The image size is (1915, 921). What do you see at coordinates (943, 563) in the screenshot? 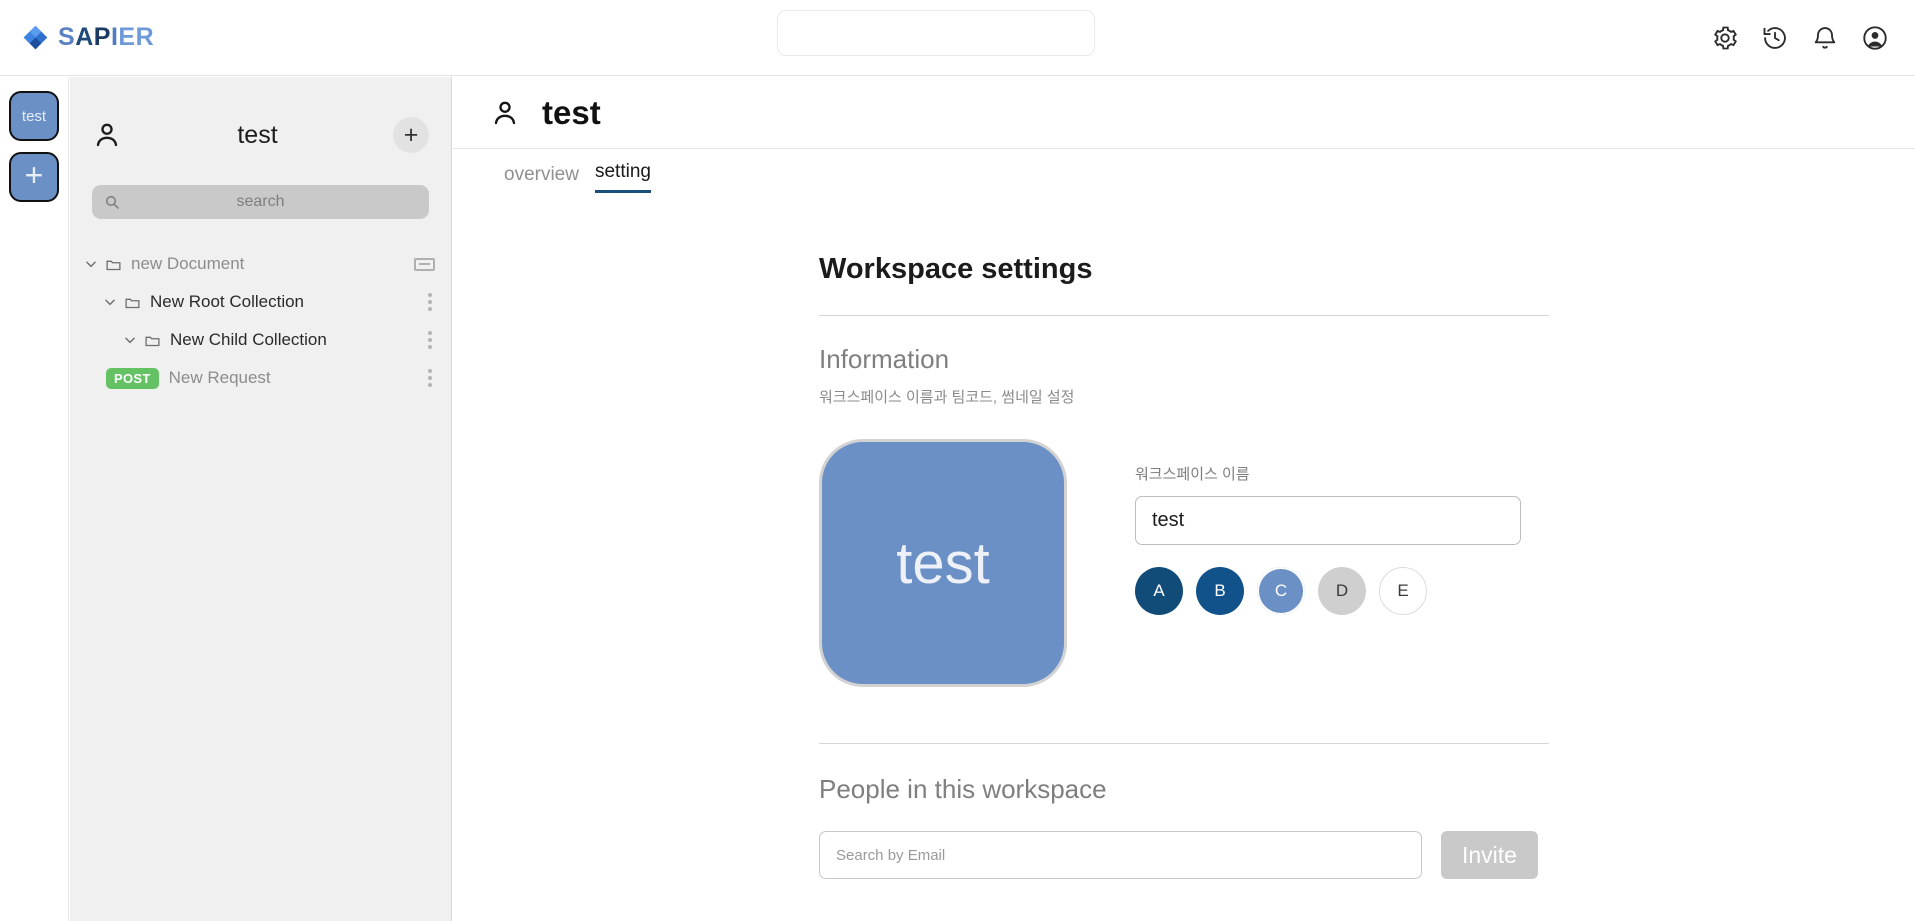
I see `workspace-thumbnail: test` at bounding box center [943, 563].